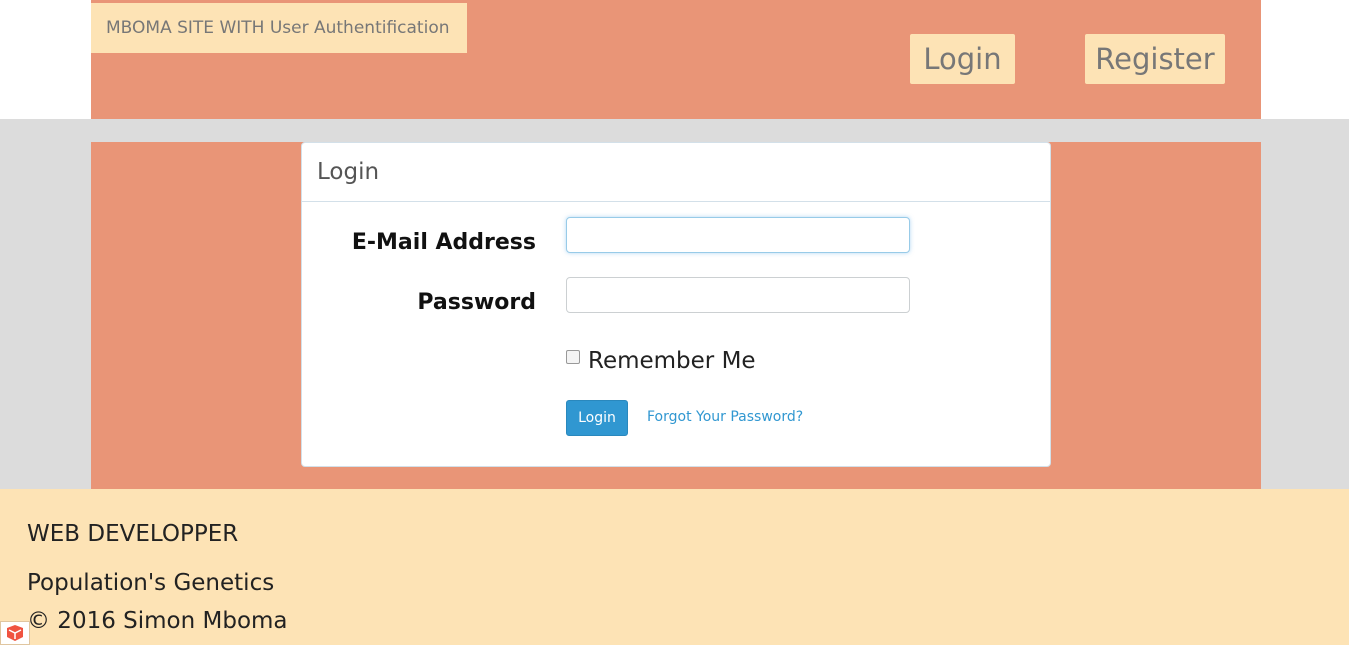 The width and height of the screenshot is (1349, 645). What do you see at coordinates (738, 295) in the screenshot?
I see `password-field` at bounding box center [738, 295].